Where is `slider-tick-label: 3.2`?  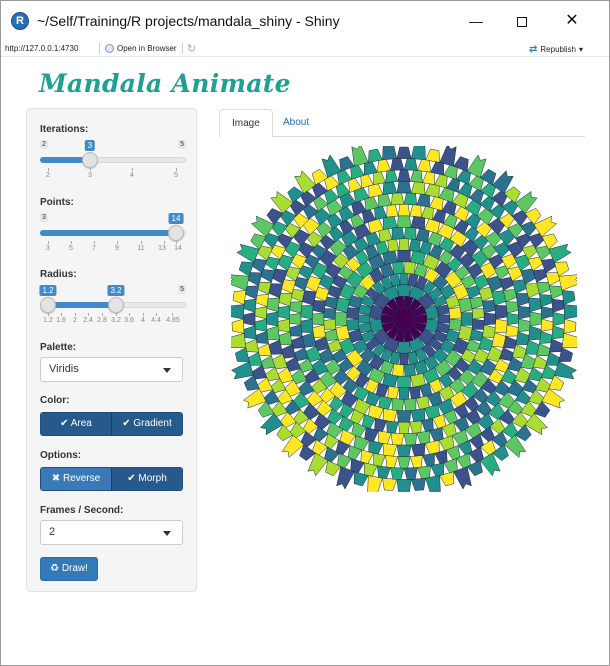 slider-tick-label: 3.2 is located at coordinates (116, 320).